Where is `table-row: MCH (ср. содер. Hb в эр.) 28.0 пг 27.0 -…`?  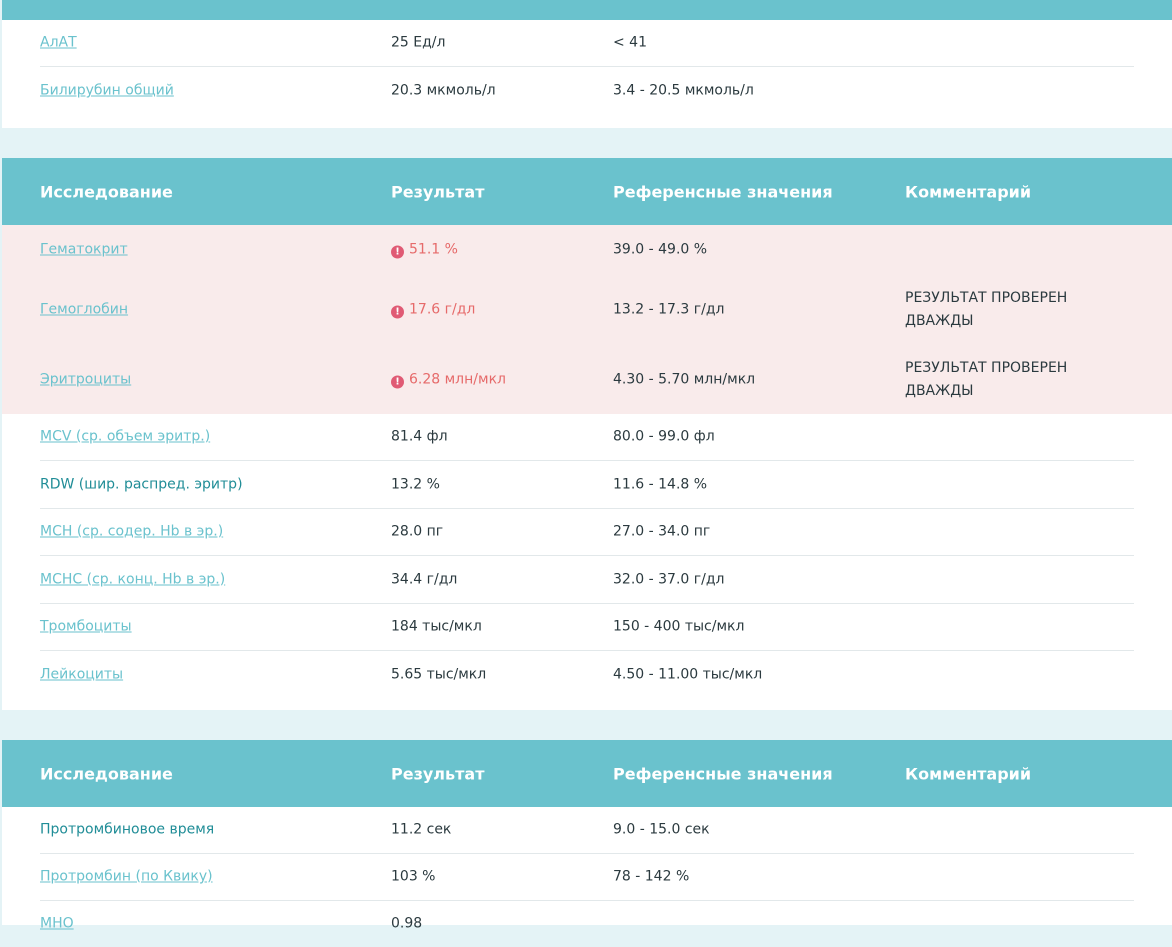
table-row: MCH (ср. содер. Hb в эр.) 28.0 пг 27.0 -… is located at coordinates (587, 532).